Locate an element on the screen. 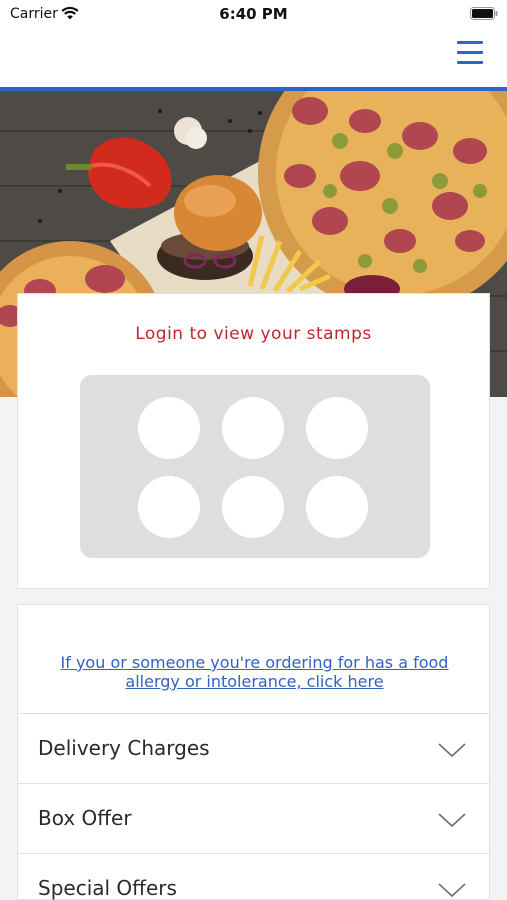 Image resolution: width=507 pixels, height=900 pixels. clock: 6:40 PM is located at coordinates (253, 14).